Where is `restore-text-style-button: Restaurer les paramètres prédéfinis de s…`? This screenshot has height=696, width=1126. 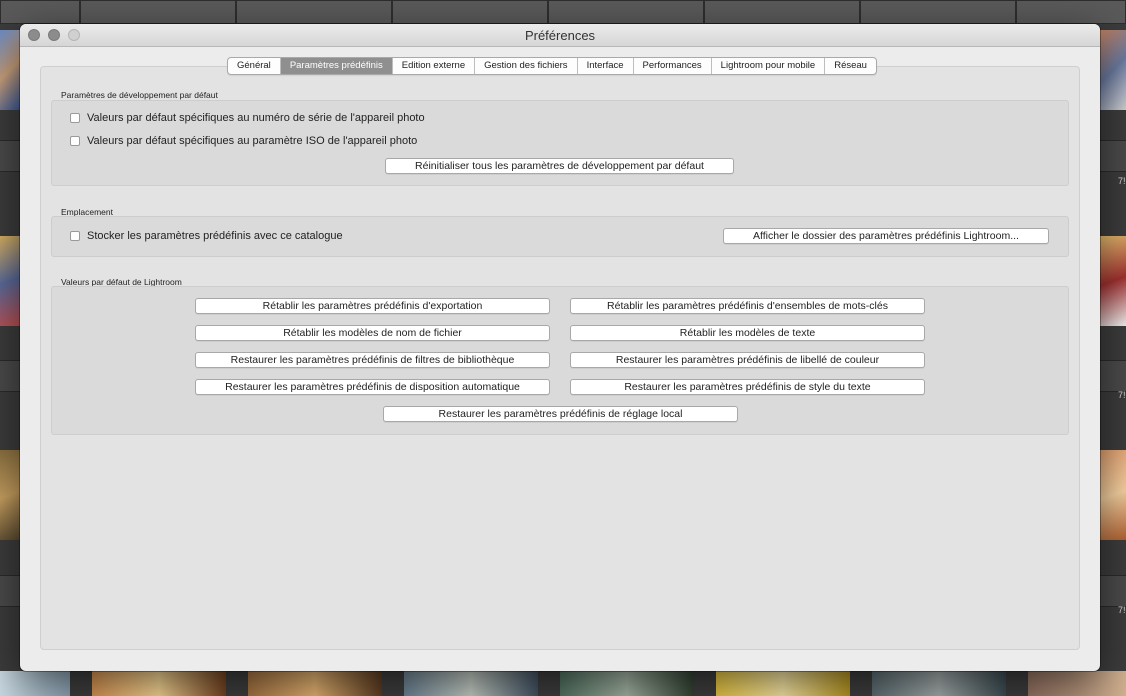 restore-text-style-button: Restaurer les paramètres prédéfinis de s… is located at coordinates (747, 387).